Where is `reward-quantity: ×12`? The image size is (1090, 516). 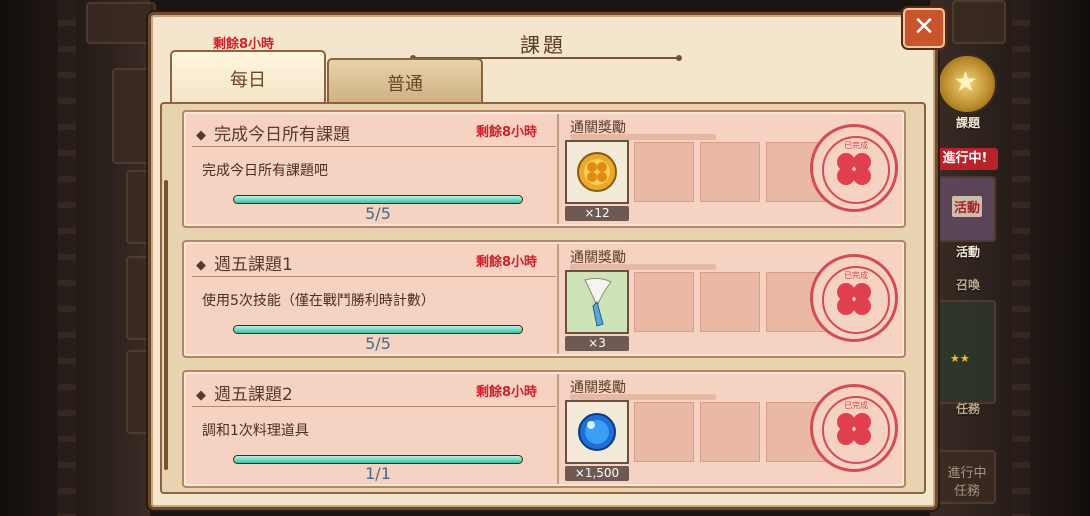 reward-quantity: ×12 is located at coordinates (597, 213).